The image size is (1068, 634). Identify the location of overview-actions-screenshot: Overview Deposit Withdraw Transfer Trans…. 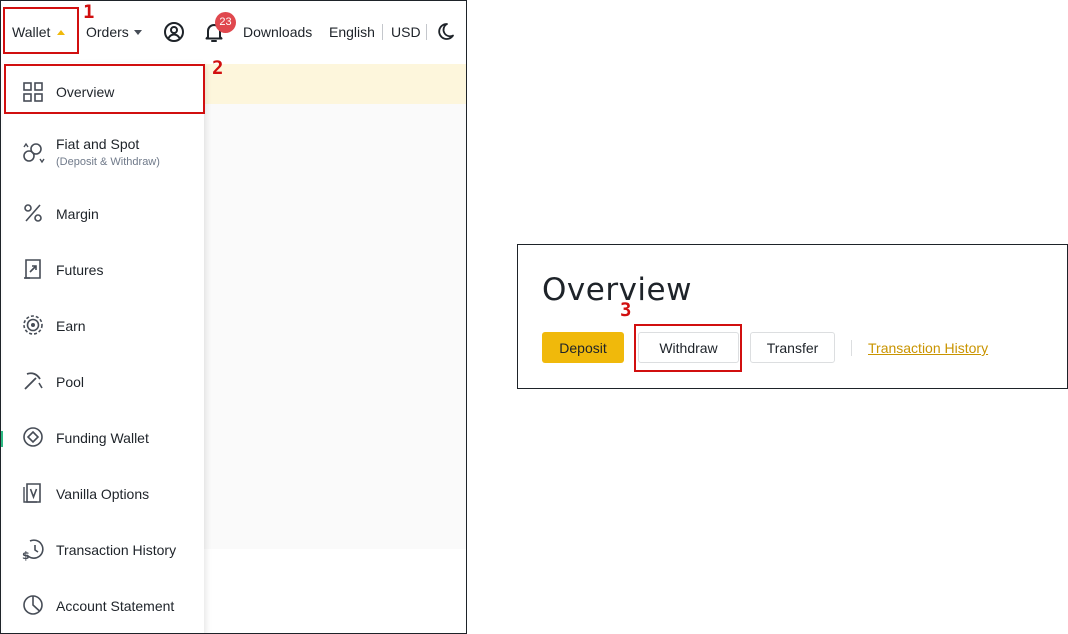
(792, 316).